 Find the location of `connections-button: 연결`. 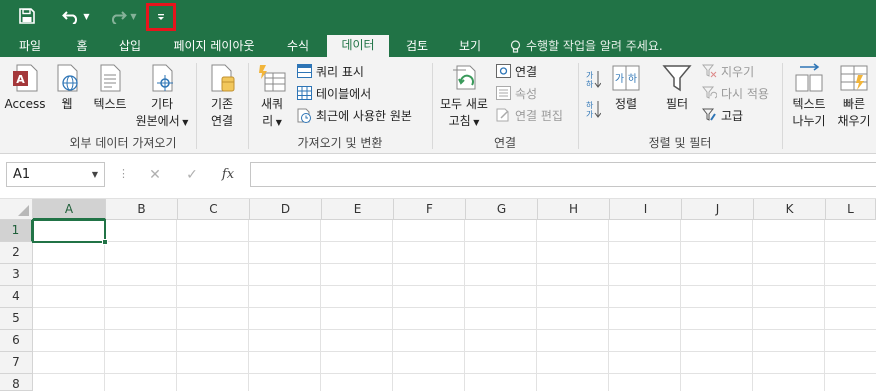

connections-button: 연결 is located at coordinates (516, 71).